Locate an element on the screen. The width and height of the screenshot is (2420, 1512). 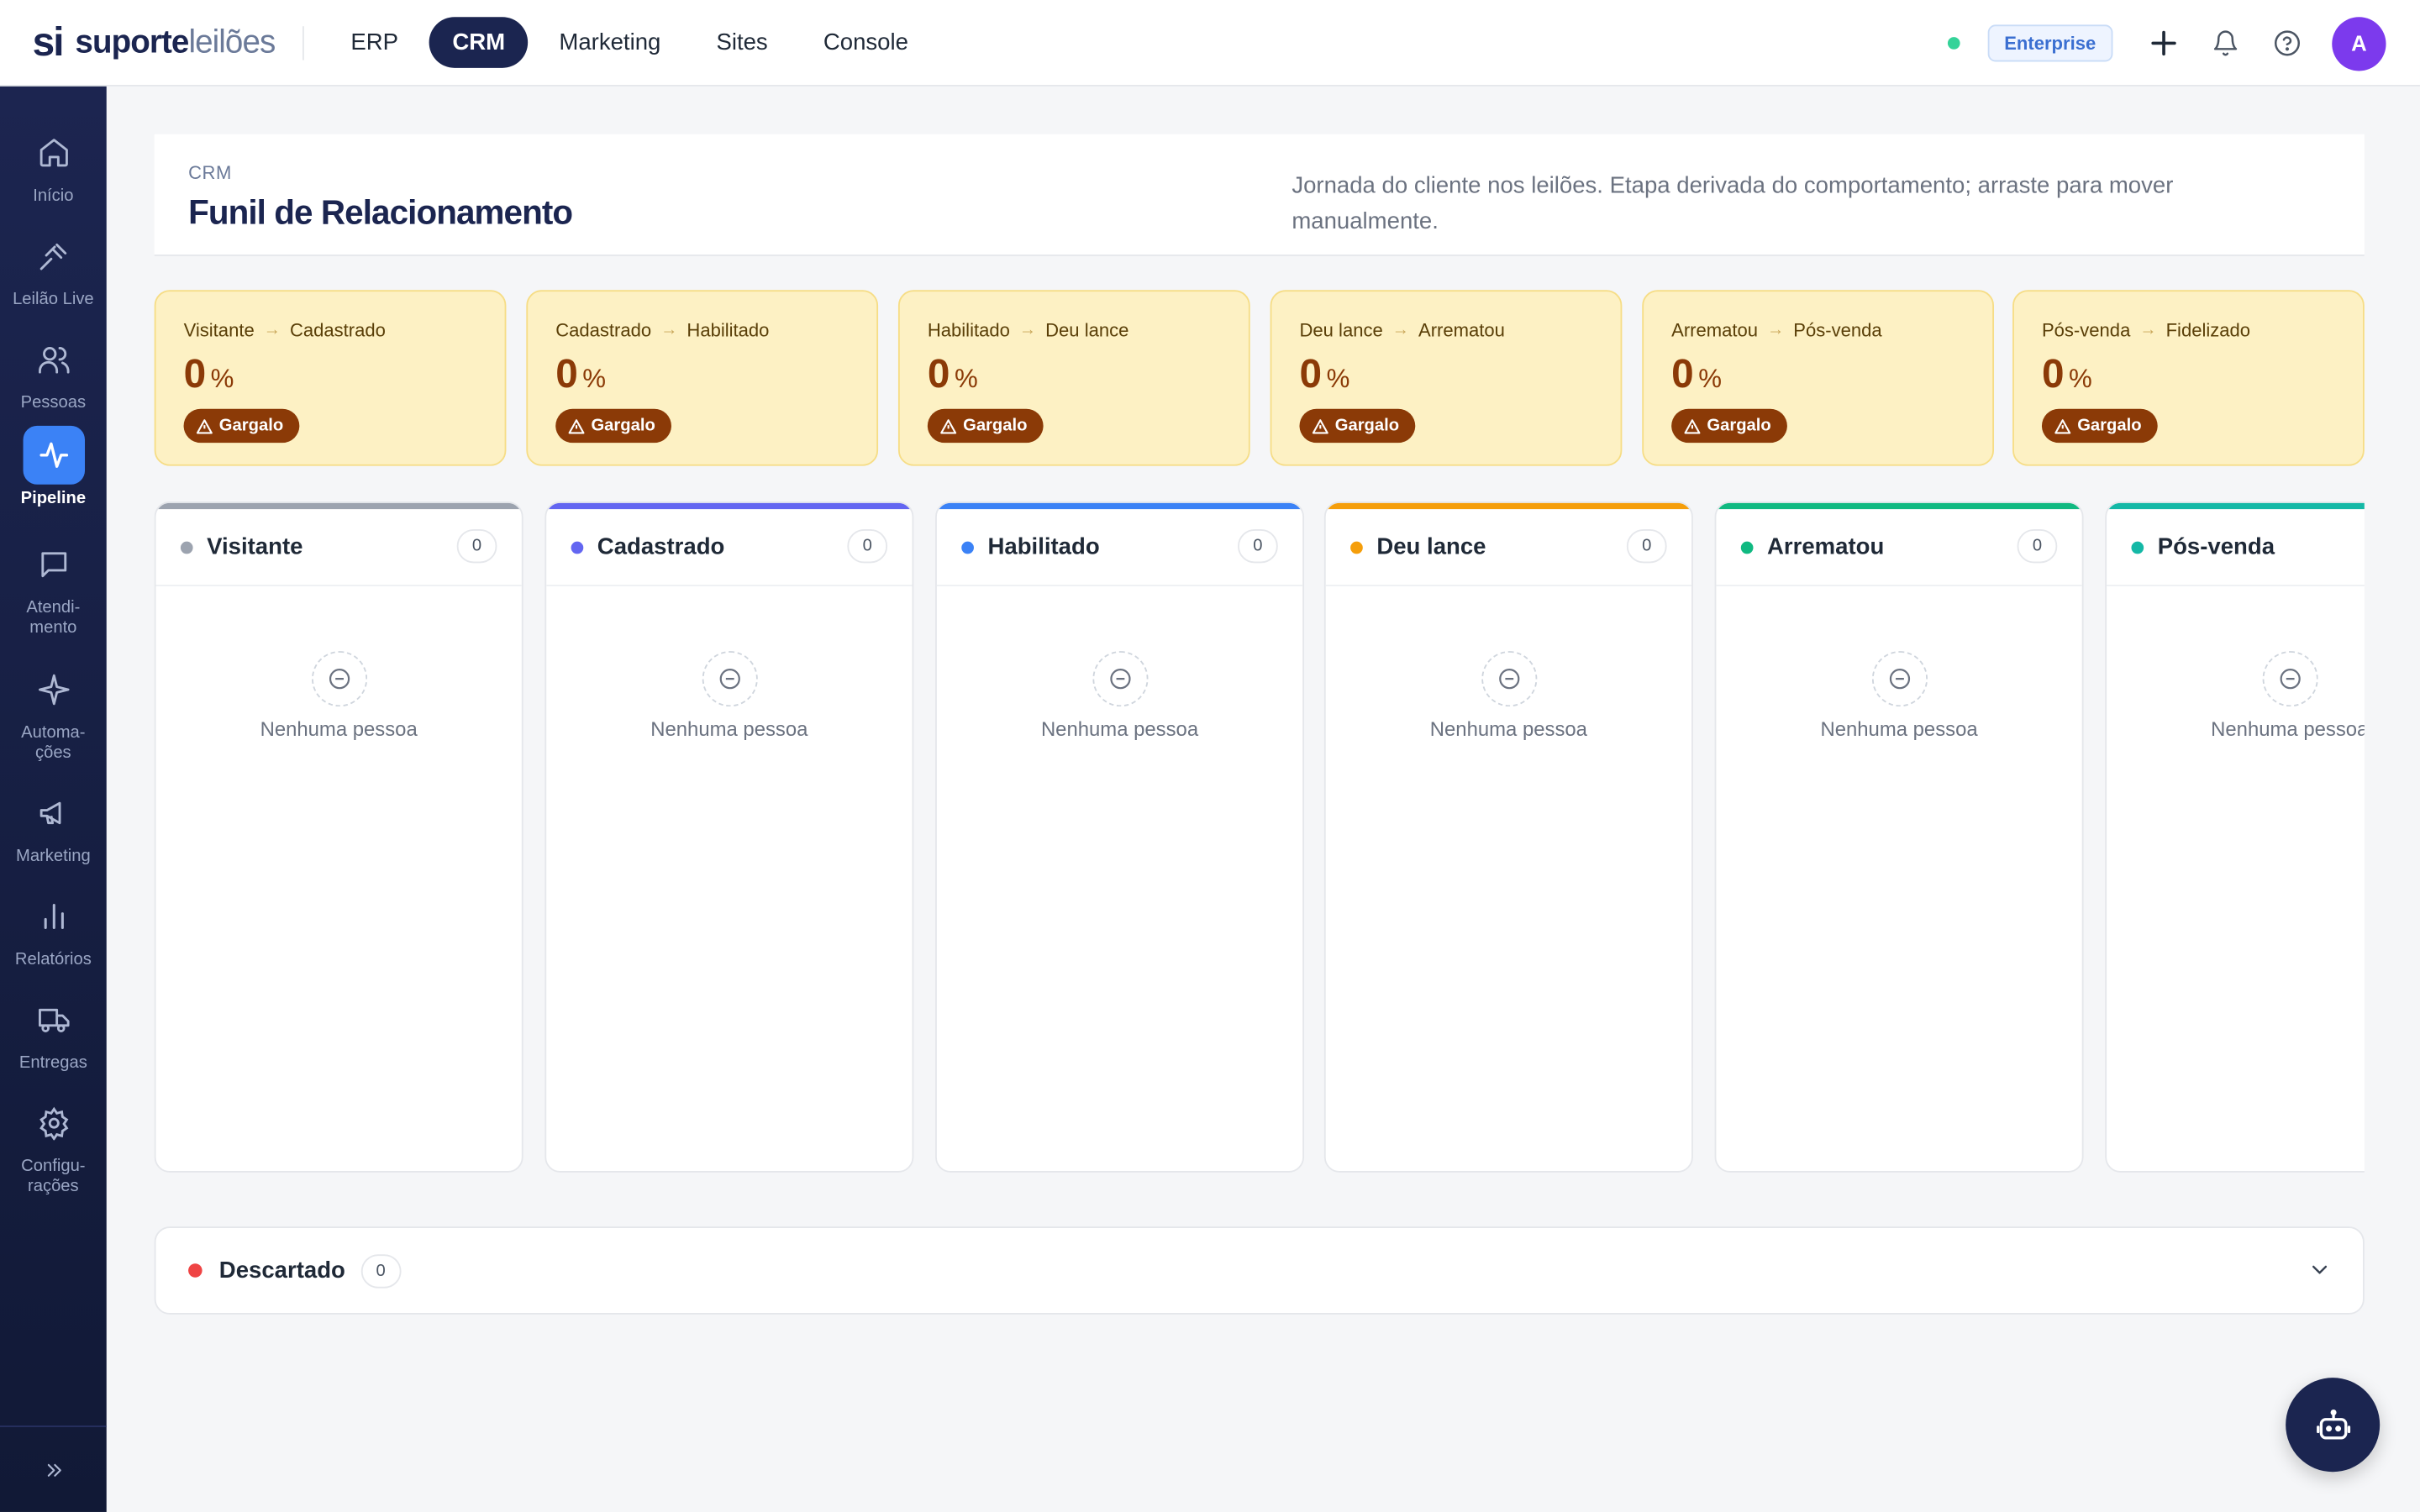
stage-column-deu-lance: Deu lance 0 Nenhuma pessoa is located at coordinates (1508, 837).